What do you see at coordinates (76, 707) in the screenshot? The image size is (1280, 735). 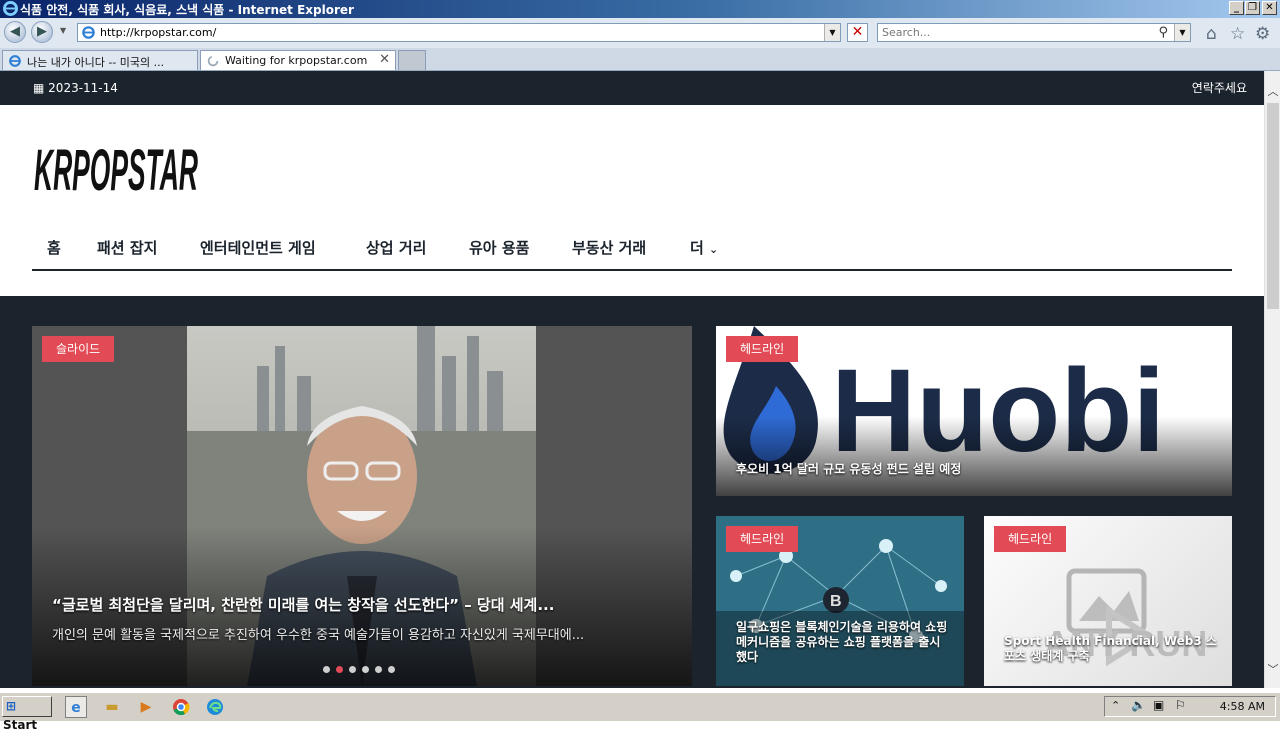 I see `taskbar-ie-icon: e` at bounding box center [76, 707].